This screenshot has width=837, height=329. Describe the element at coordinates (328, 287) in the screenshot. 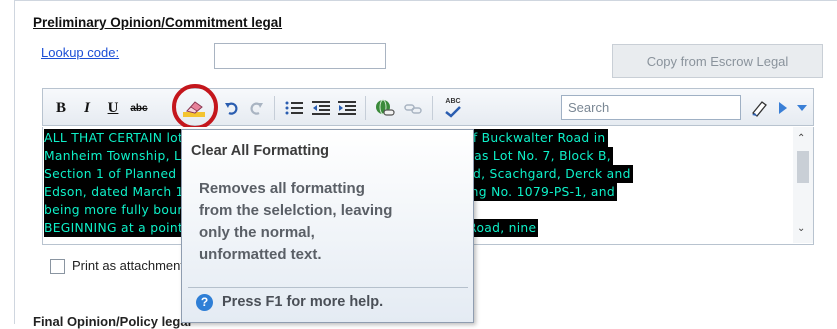

I see `tooltip-divider` at that location.